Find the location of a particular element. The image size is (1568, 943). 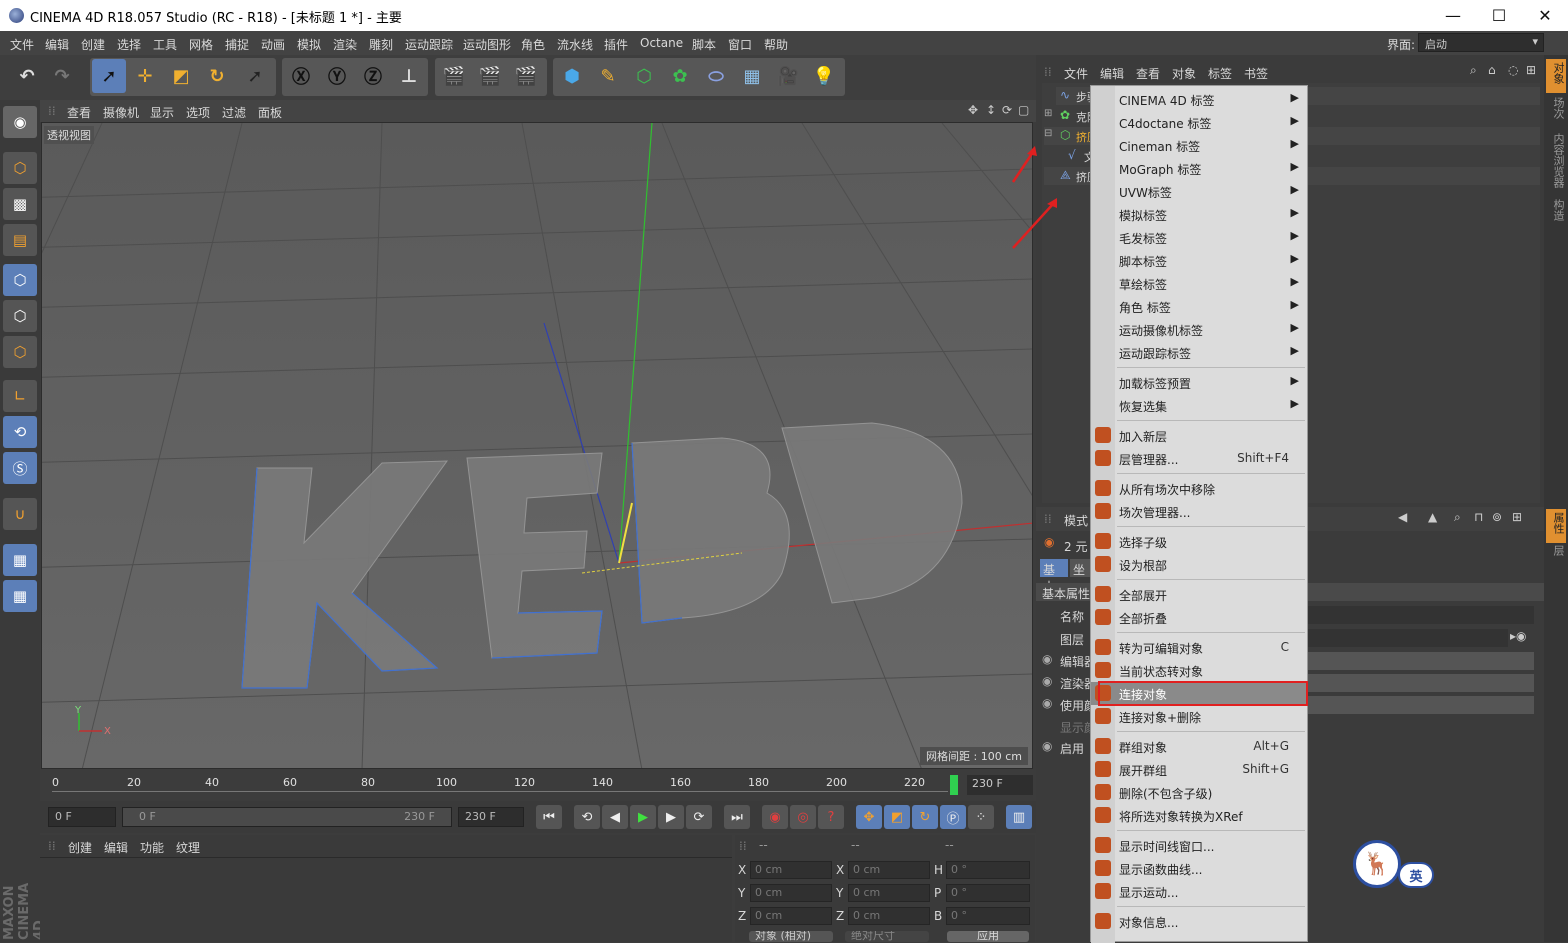

viewport-menu-panel: 面板 is located at coordinates (270, 112).